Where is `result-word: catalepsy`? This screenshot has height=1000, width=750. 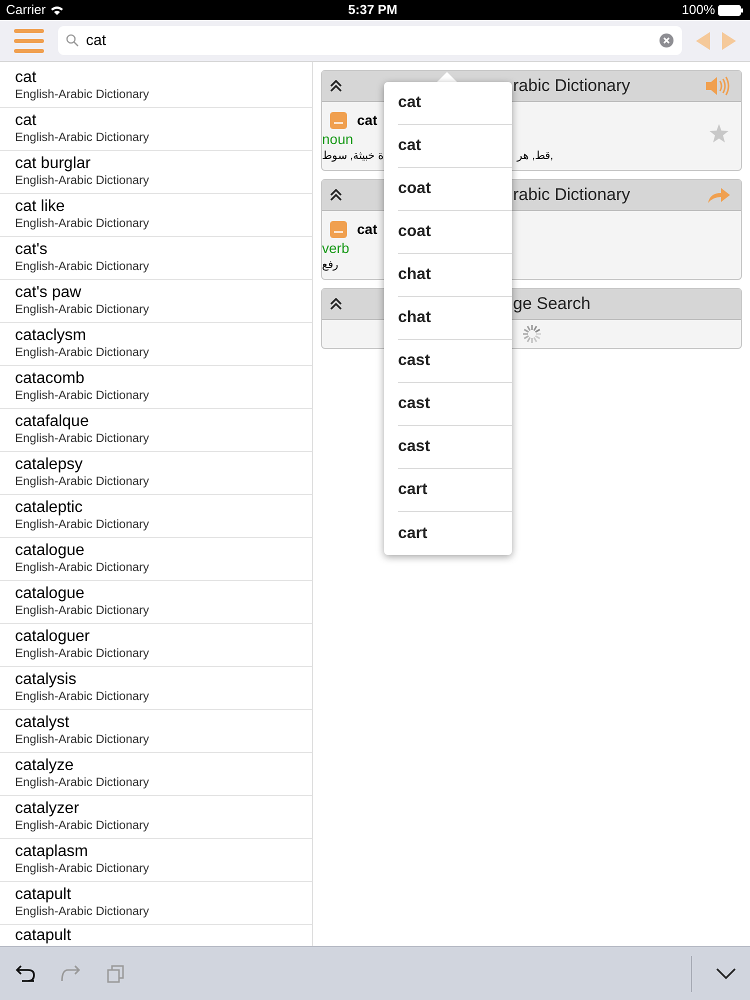 result-word: catalepsy is located at coordinates (49, 464).